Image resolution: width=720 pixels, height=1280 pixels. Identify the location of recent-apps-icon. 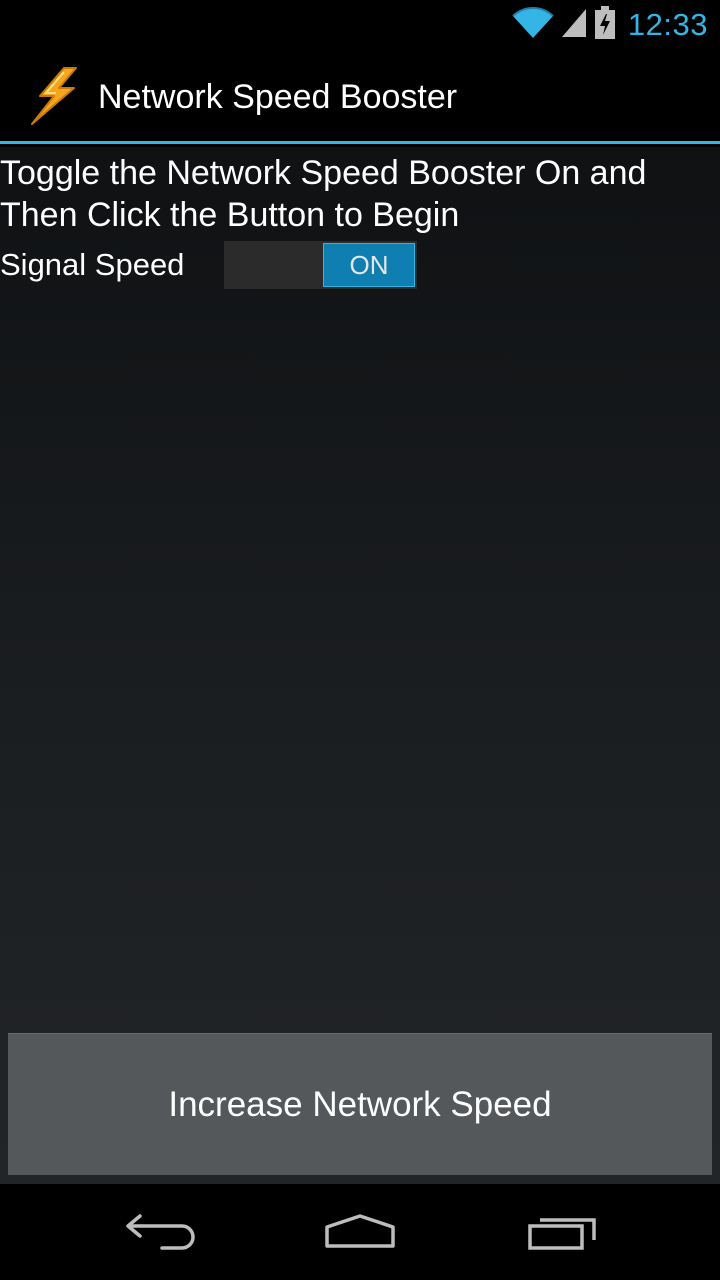
(563, 1233).